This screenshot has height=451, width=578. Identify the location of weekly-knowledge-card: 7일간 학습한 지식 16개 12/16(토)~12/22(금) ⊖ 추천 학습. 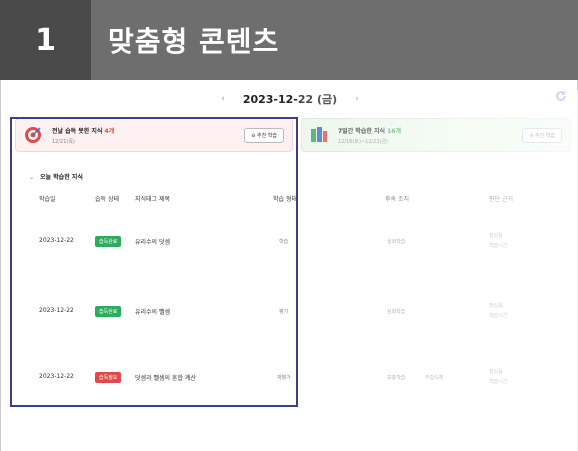
(436, 135).